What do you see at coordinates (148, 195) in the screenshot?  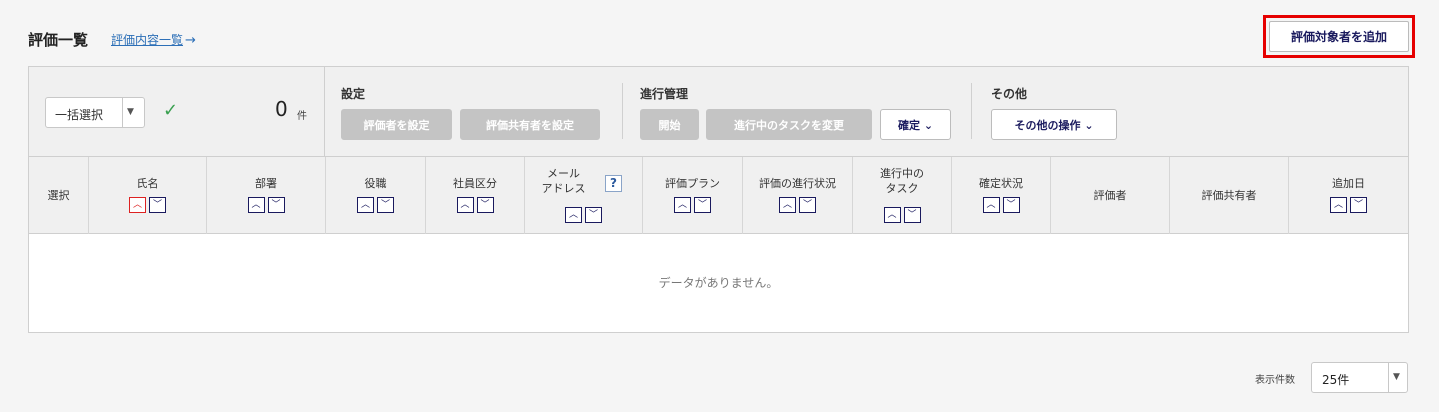 I see `column-name: 氏名 ︿ ﹀` at bounding box center [148, 195].